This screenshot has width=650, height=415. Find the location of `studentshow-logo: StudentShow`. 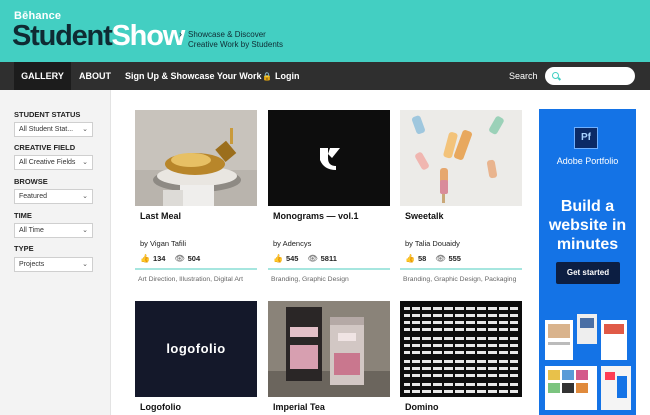

studentshow-logo: StudentShow is located at coordinates (99, 36).